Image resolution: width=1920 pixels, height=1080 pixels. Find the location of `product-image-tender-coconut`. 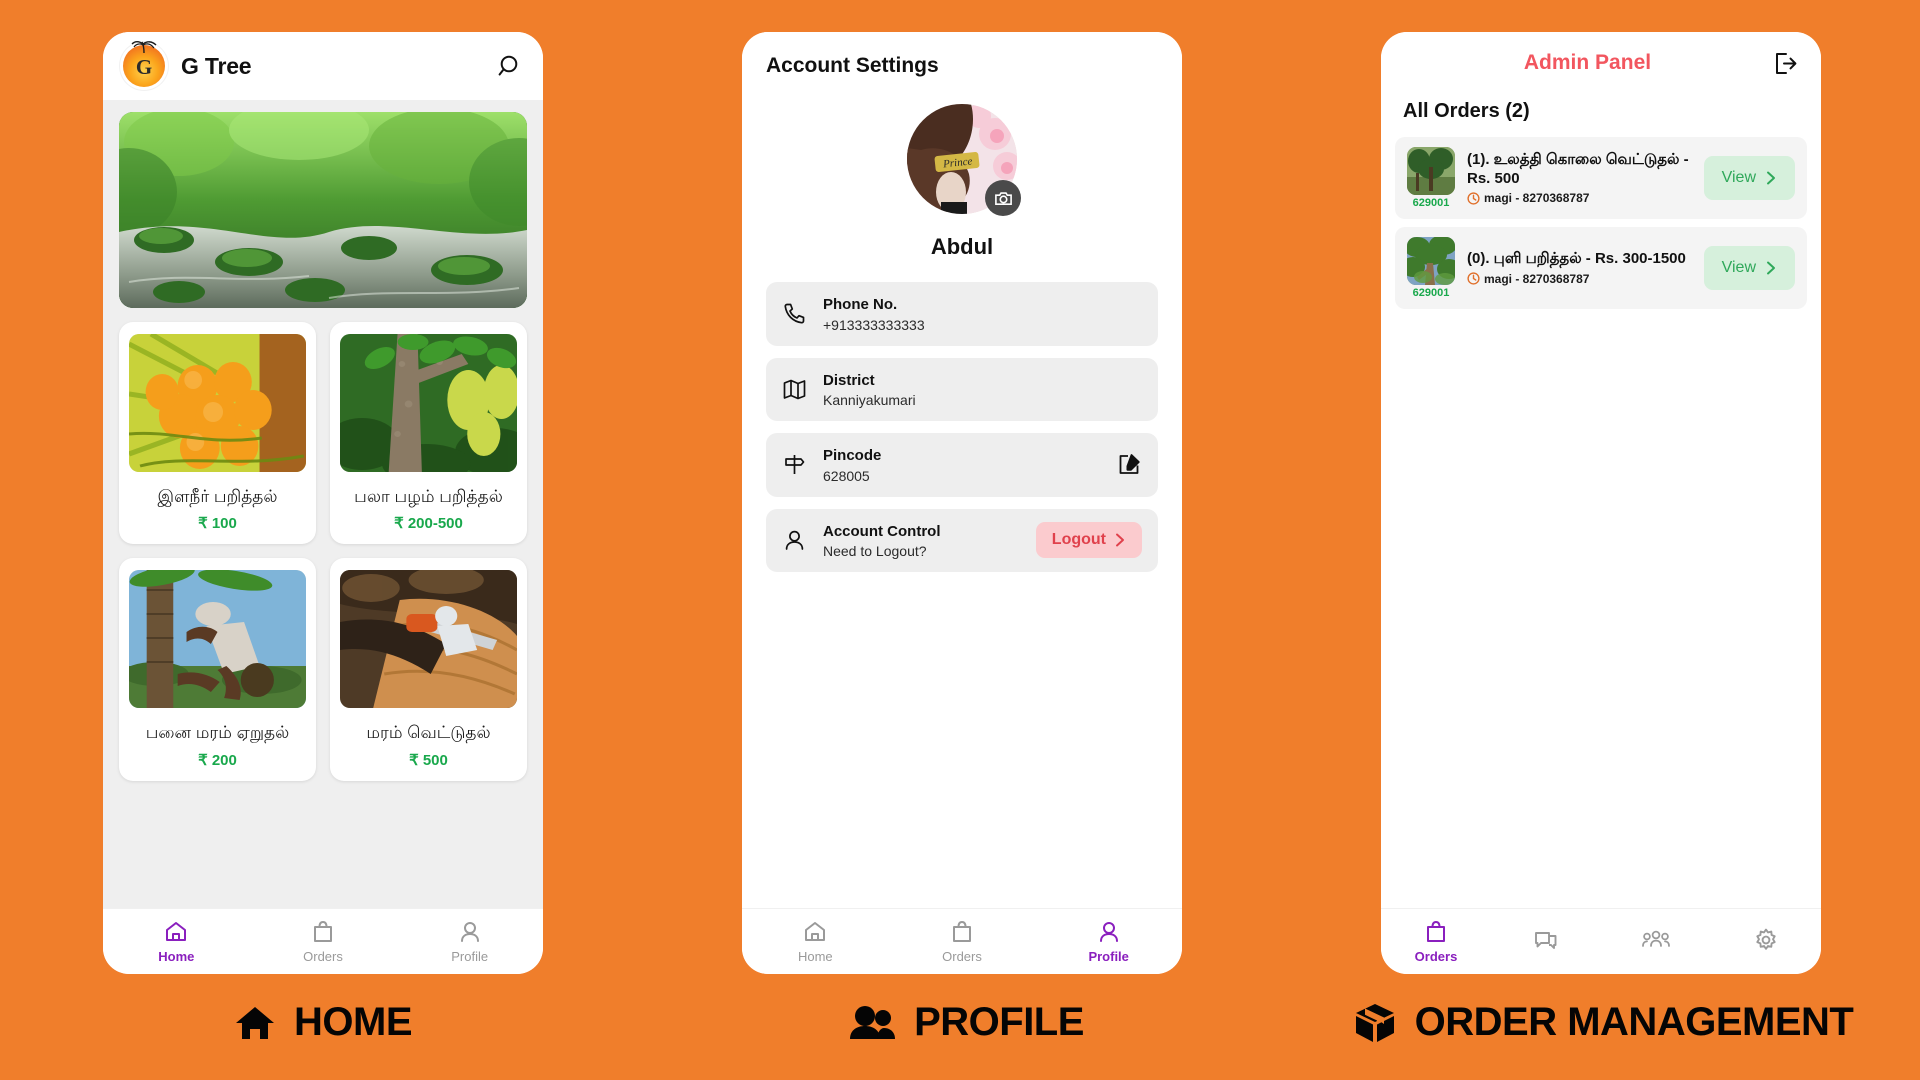

product-image-tender-coconut is located at coordinates (217, 403).